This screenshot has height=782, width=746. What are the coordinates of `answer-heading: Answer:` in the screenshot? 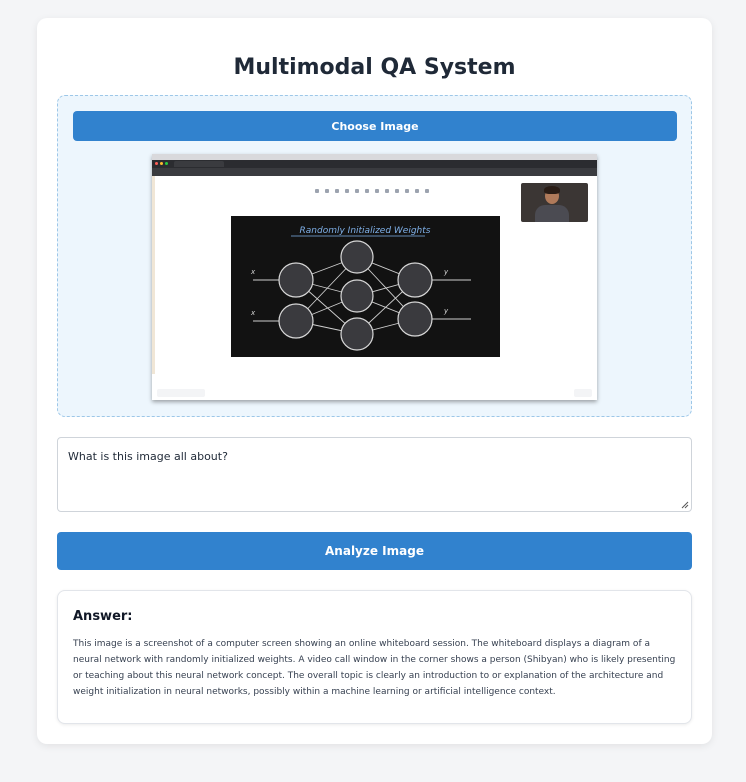 It's located at (103, 616).